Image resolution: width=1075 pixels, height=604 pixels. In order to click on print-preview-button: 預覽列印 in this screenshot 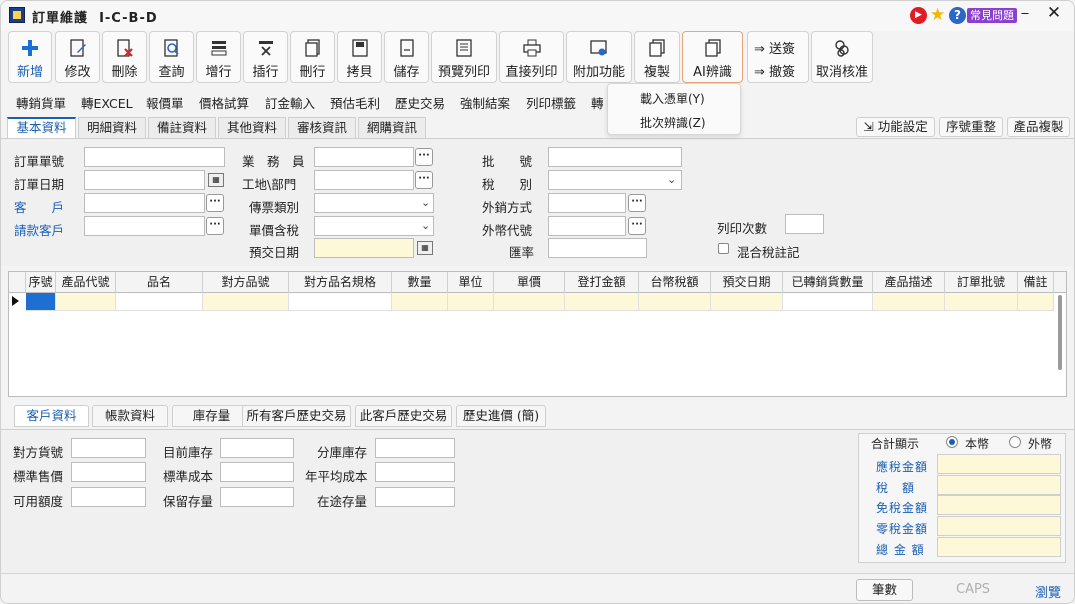, I will do `click(464, 57)`.